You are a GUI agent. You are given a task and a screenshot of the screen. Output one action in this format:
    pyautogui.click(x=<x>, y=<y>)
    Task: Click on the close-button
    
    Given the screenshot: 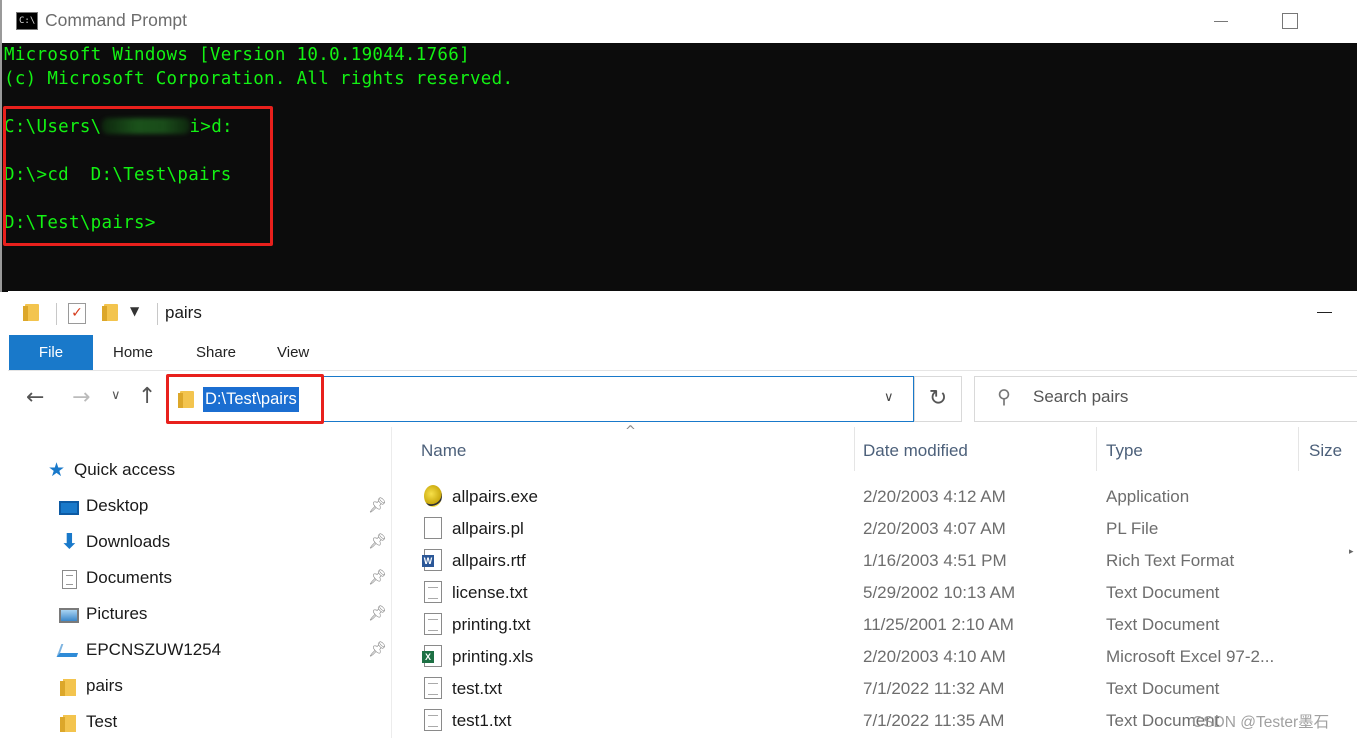 What is the action you would take?
    pyautogui.click(x=1346, y=21)
    